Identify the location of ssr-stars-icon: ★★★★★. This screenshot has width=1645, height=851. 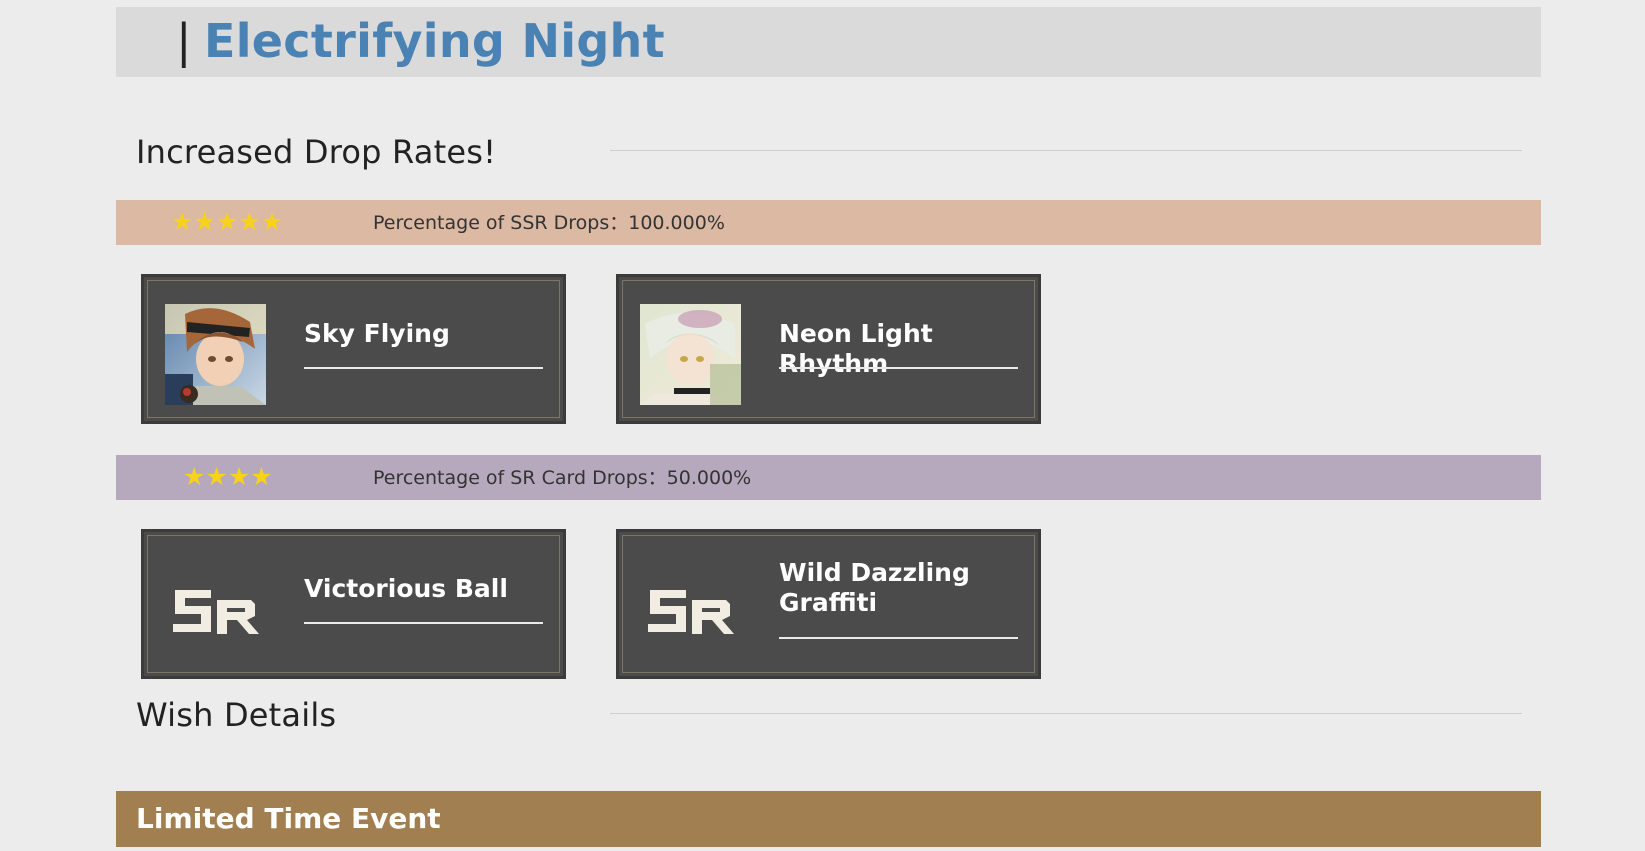
(227, 221).